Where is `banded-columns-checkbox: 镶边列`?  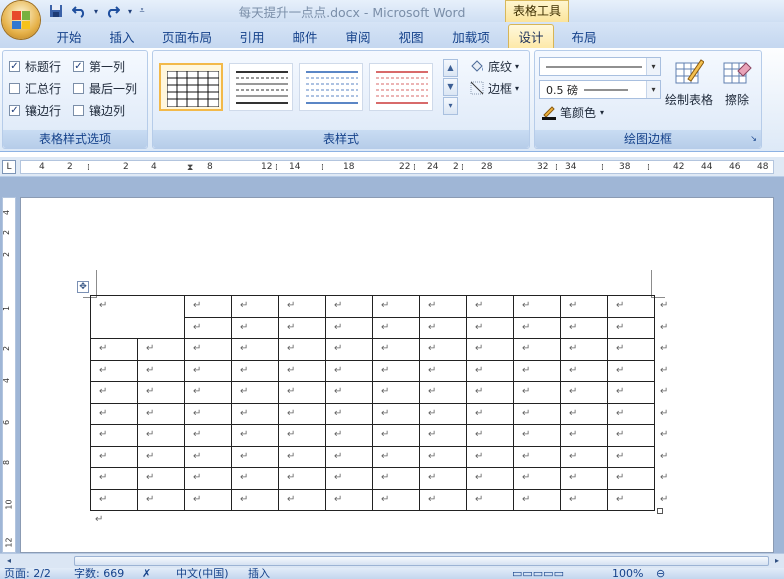
banded-columns-checkbox: 镶边列 is located at coordinates (99, 110).